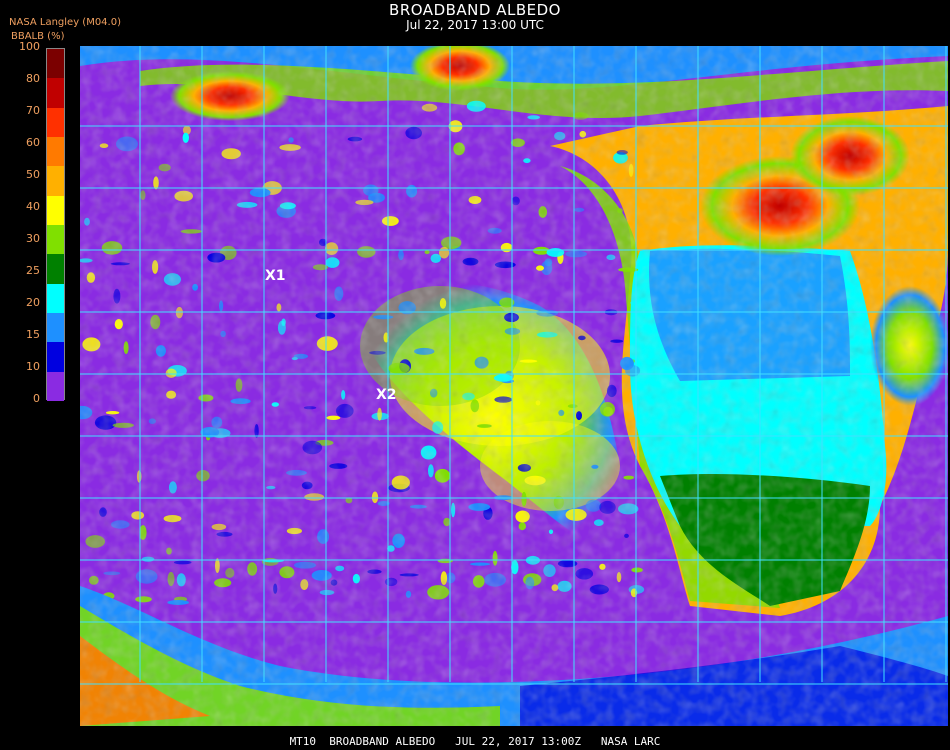 The height and width of the screenshot is (750, 950). I want to click on colorbar-tick-label: 15, so click(33, 334).